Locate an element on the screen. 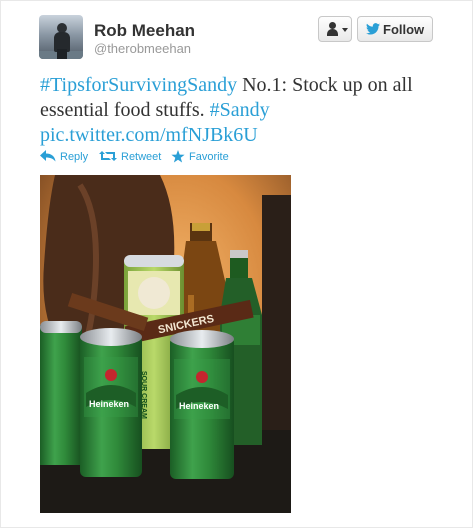  retweet-icon is located at coordinates (108, 156).